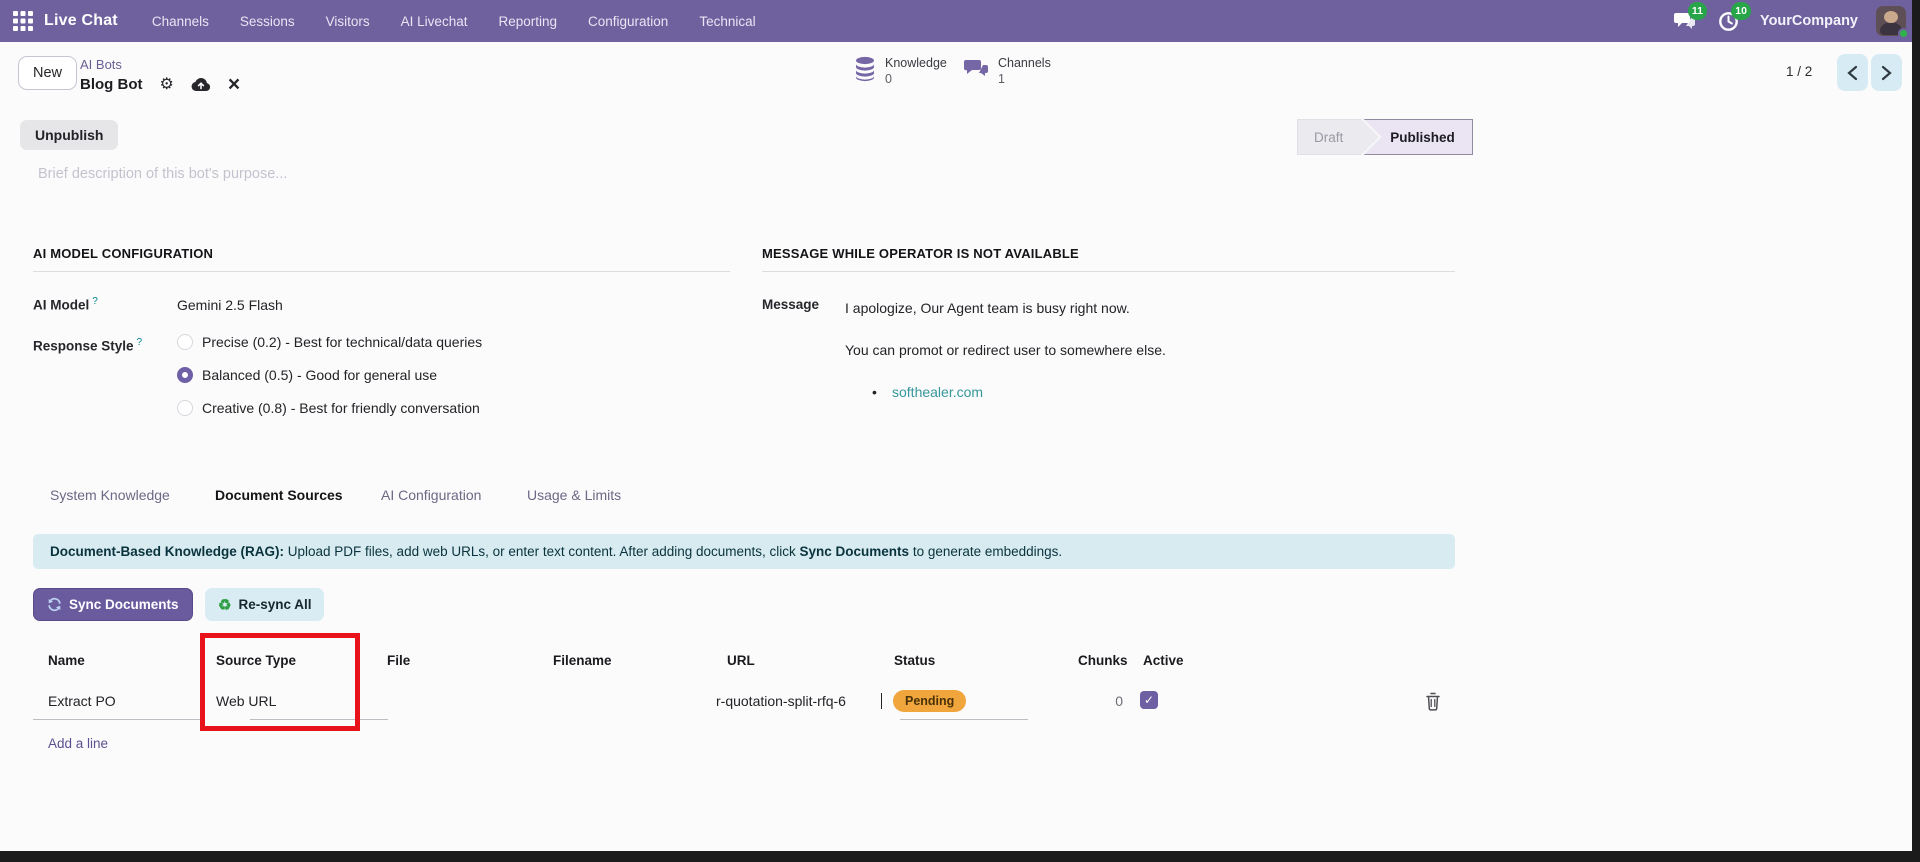 This screenshot has height=862, width=1920. What do you see at coordinates (791, 304) in the screenshot?
I see `message-label: Message` at bounding box center [791, 304].